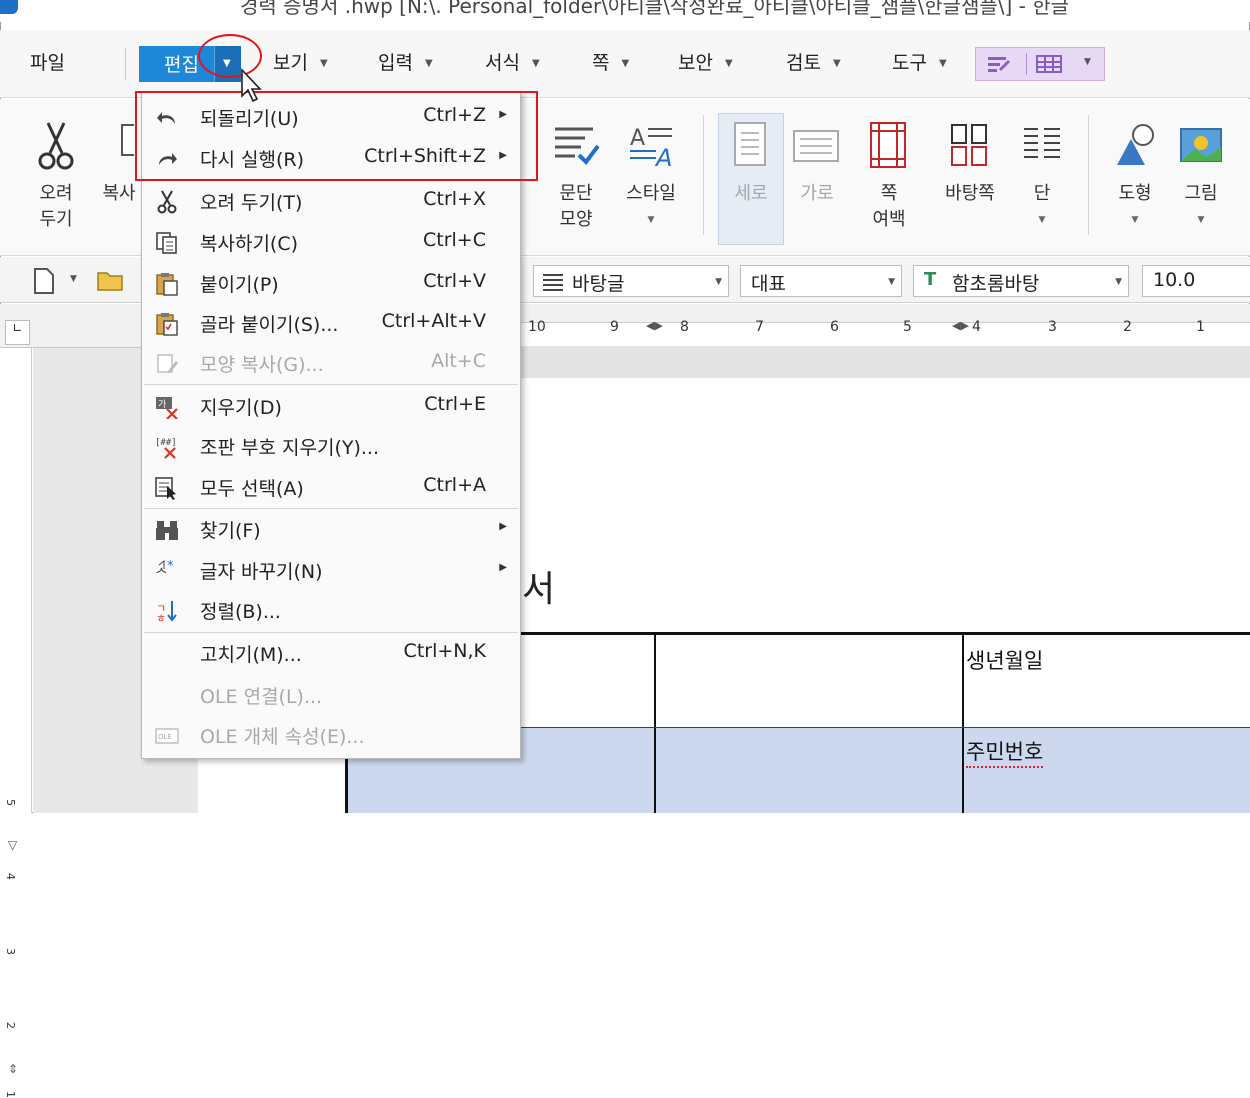 The height and width of the screenshot is (1098, 1250). Describe the element at coordinates (919, 61) in the screenshot. I see `menu-tools: 도구 ▼` at that location.